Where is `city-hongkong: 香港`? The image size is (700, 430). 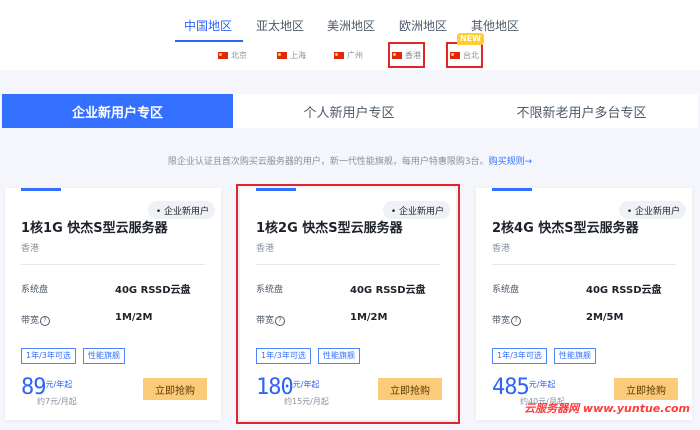
city-hongkong: 香港 is located at coordinates (406, 55).